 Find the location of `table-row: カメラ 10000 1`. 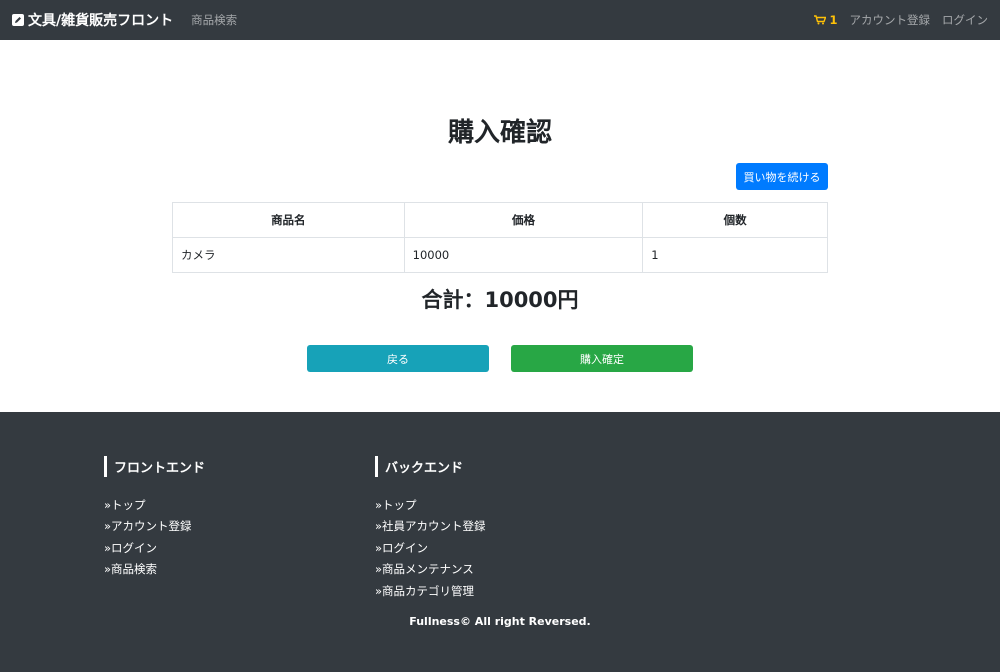

table-row: カメラ 10000 1 is located at coordinates (500, 255).